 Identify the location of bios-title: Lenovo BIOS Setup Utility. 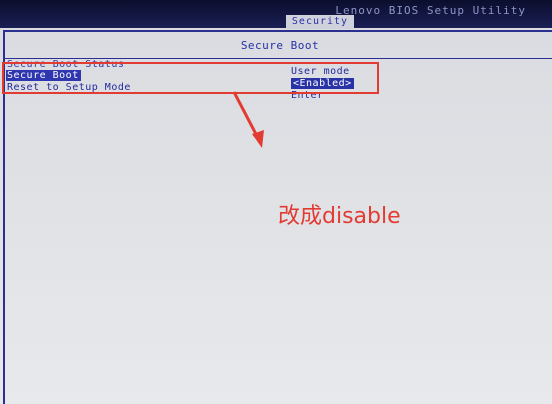
(430, 10).